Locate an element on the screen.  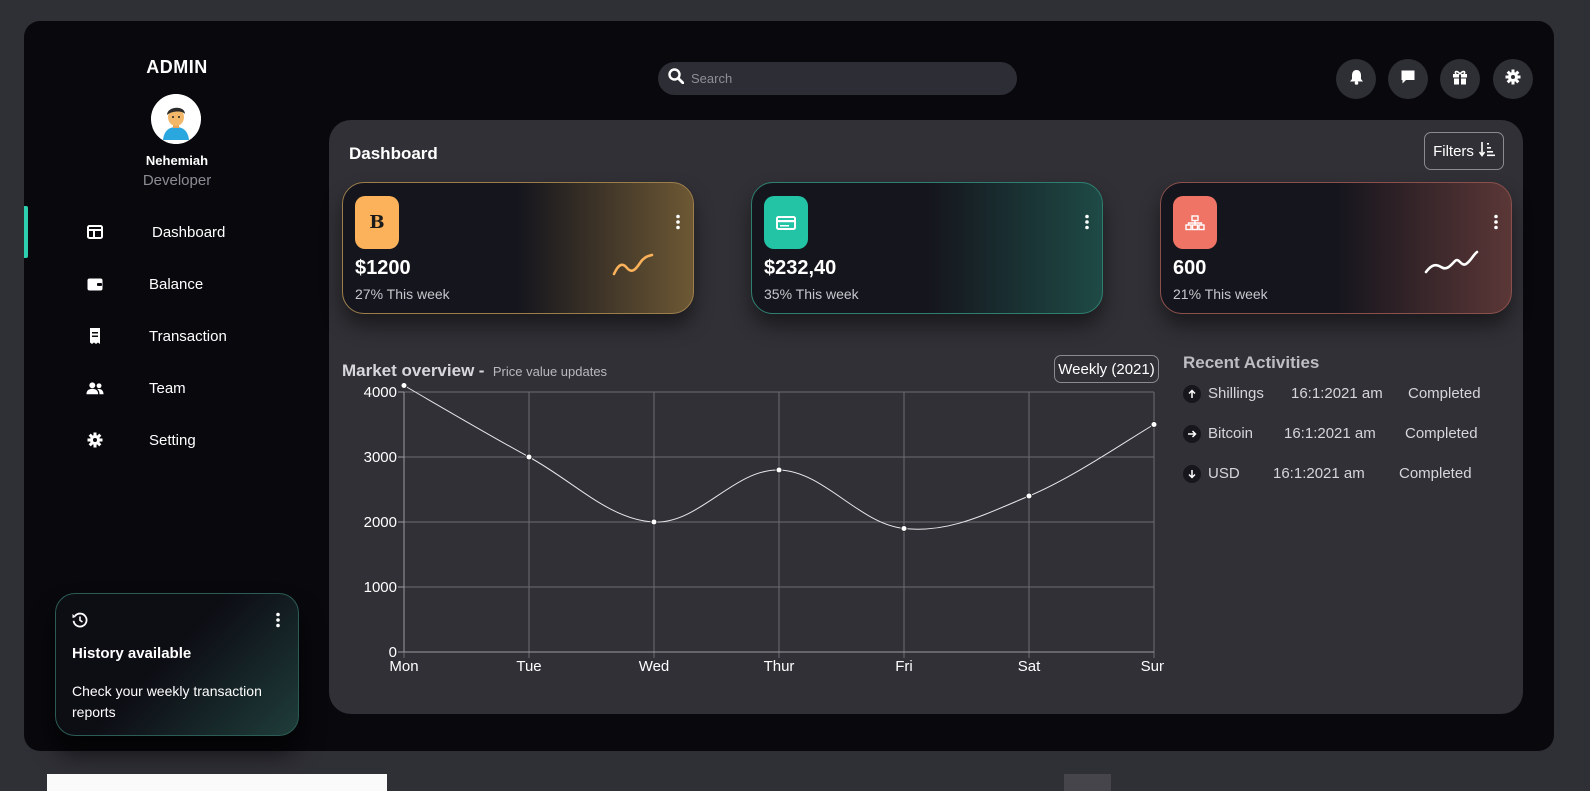
layout-icon is located at coordinates (95, 232).